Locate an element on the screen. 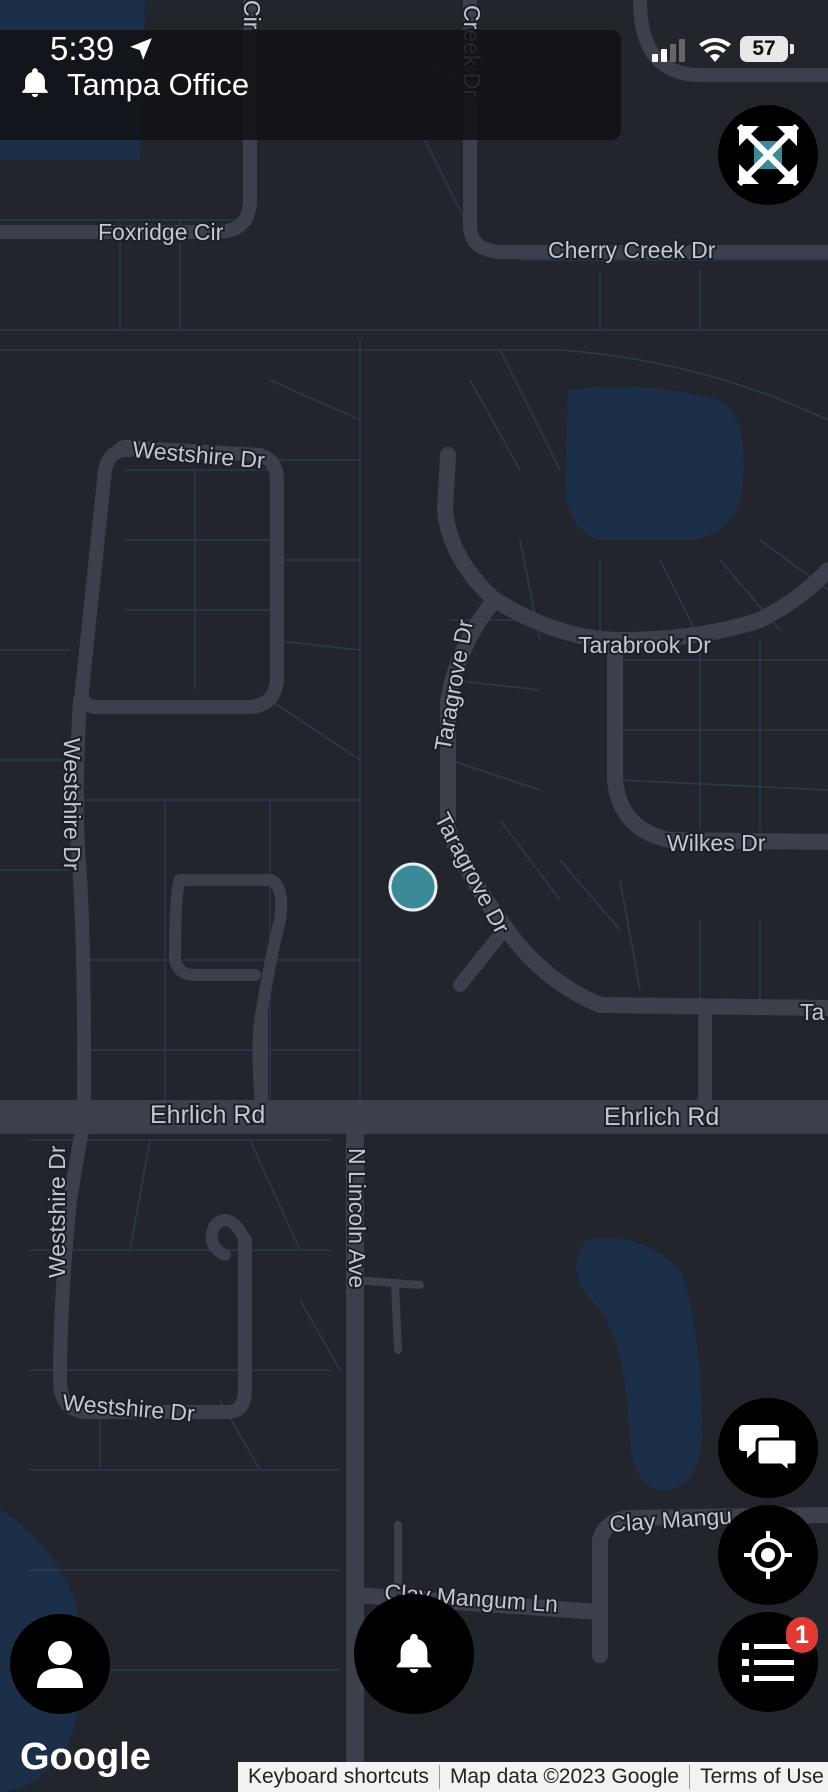 The image size is (828, 1792). battery-tip is located at coordinates (792, 49).